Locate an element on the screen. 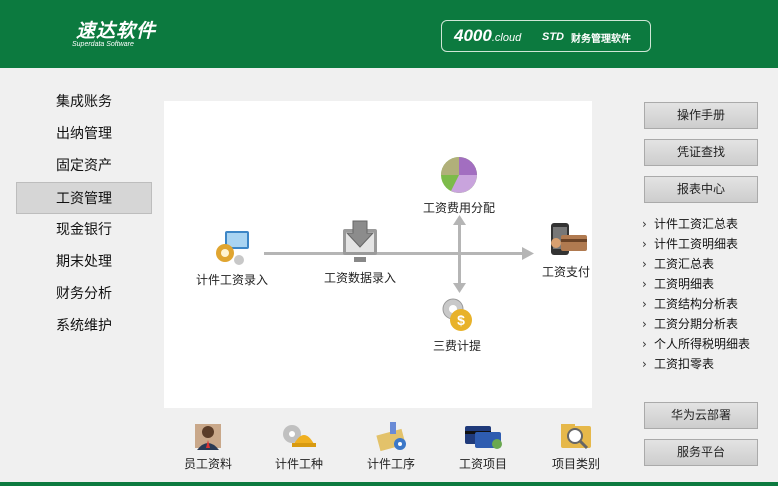 The height and width of the screenshot is (486, 778). huawei-cloud-deploy-button: 华为云部署 is located at coordinates (701, 415).